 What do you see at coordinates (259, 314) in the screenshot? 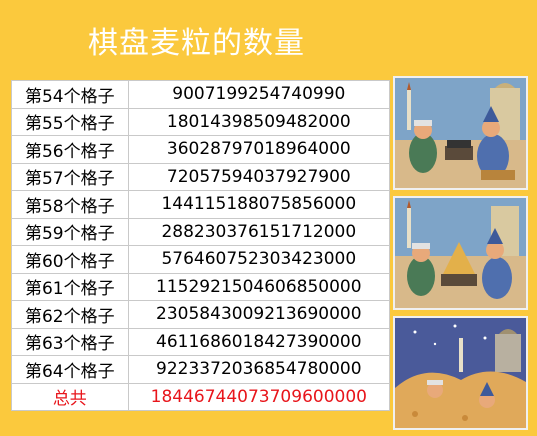
I see `grain-count: 2305843009213690000` at bounding box center [259, 314].